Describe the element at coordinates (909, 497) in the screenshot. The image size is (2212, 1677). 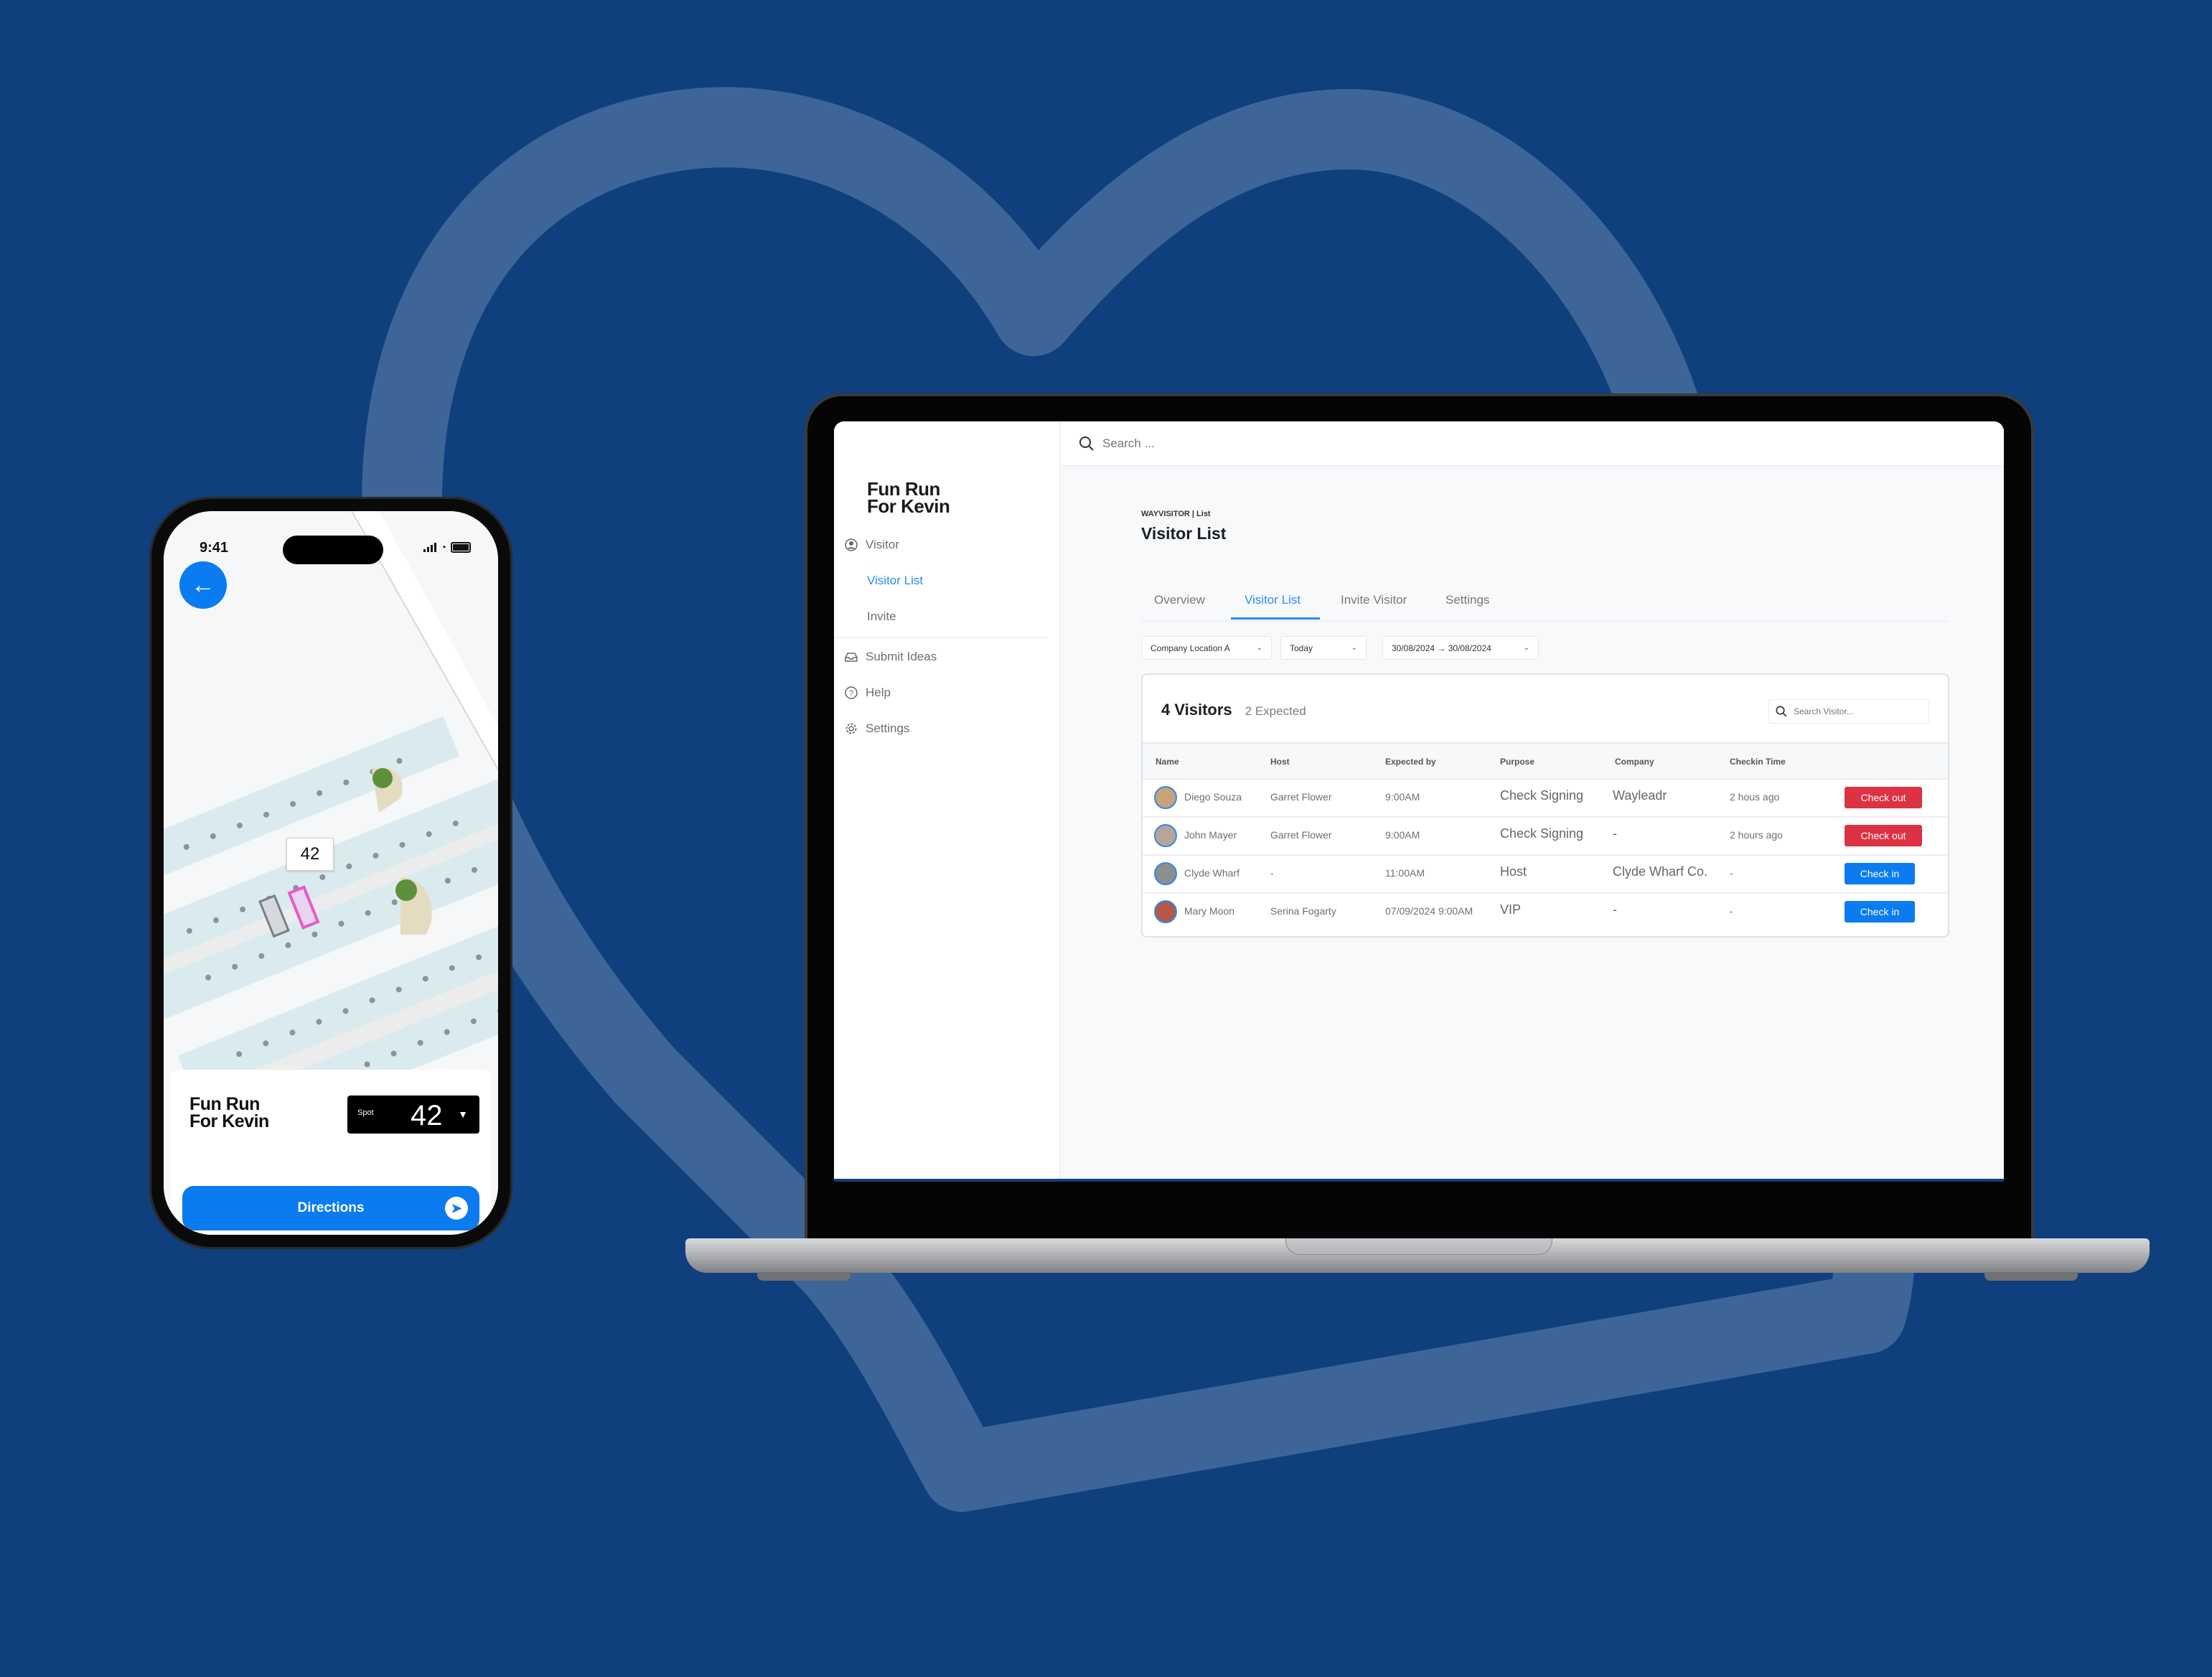
I see `brand-title: Fun Run For Kevin` at that location.